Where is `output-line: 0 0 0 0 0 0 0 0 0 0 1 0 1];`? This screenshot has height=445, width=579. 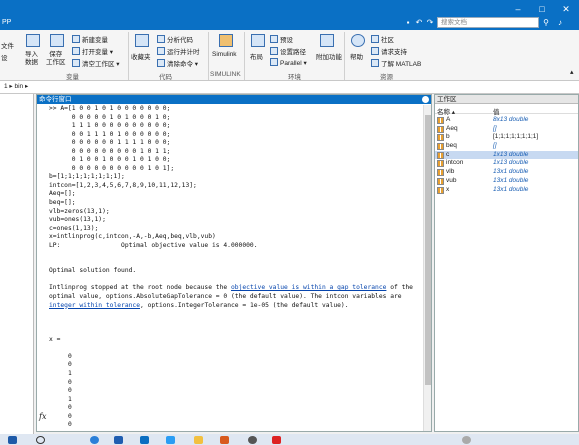
output-line: 0 0 0 0 0 0 0 0 0 0 1 0 1]; is located at coordinates (112, 168).